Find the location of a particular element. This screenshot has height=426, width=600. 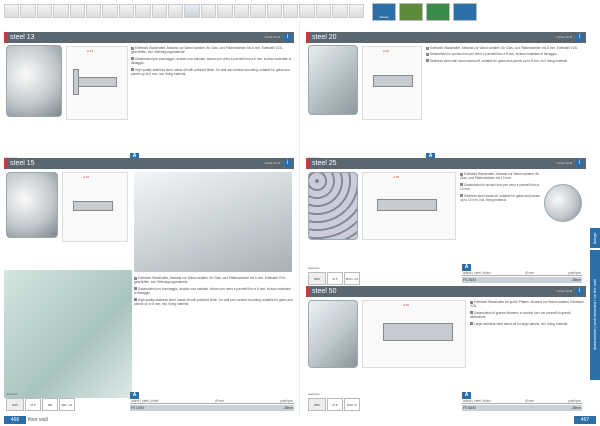

section-header: steel 13 HOLE 10 Øi is located at coordinates (149, 37).